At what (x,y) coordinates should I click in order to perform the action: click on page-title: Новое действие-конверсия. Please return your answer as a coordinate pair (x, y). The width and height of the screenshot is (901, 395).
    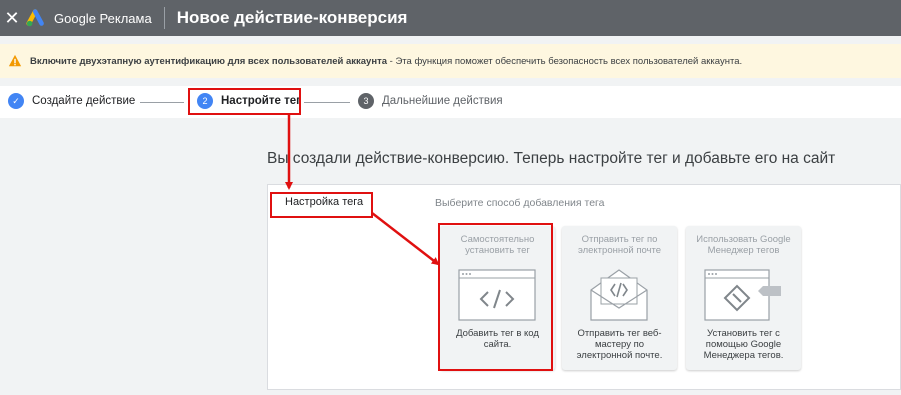
    Looking at the image, I should click on (292, 17).